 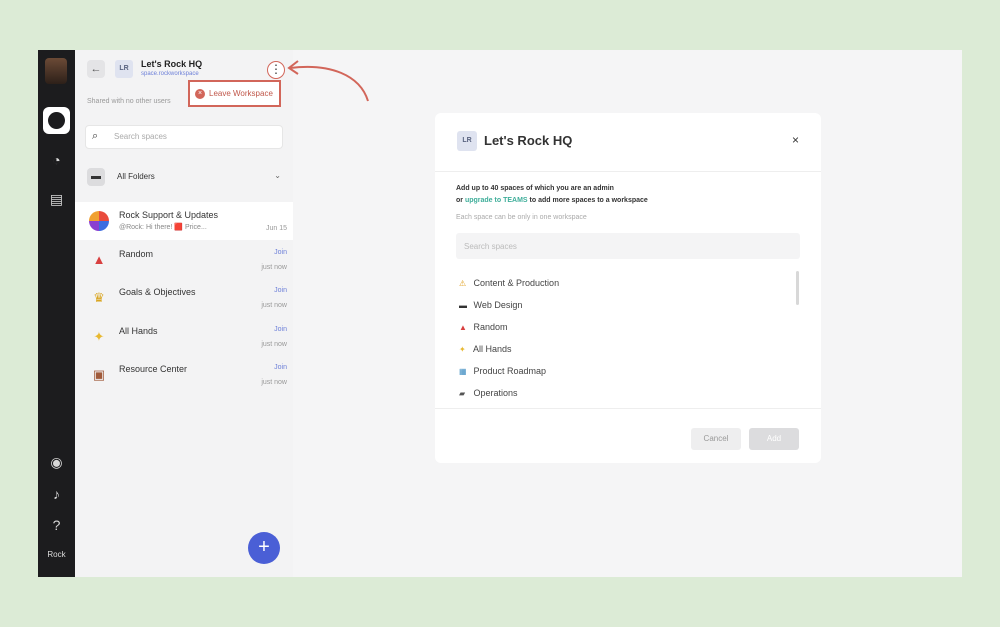 What do you see at coordinates (184, 375) in the screenshot?
I see `list-item: ▣ Resource Center Join just now` at bounding box center [184, 375].